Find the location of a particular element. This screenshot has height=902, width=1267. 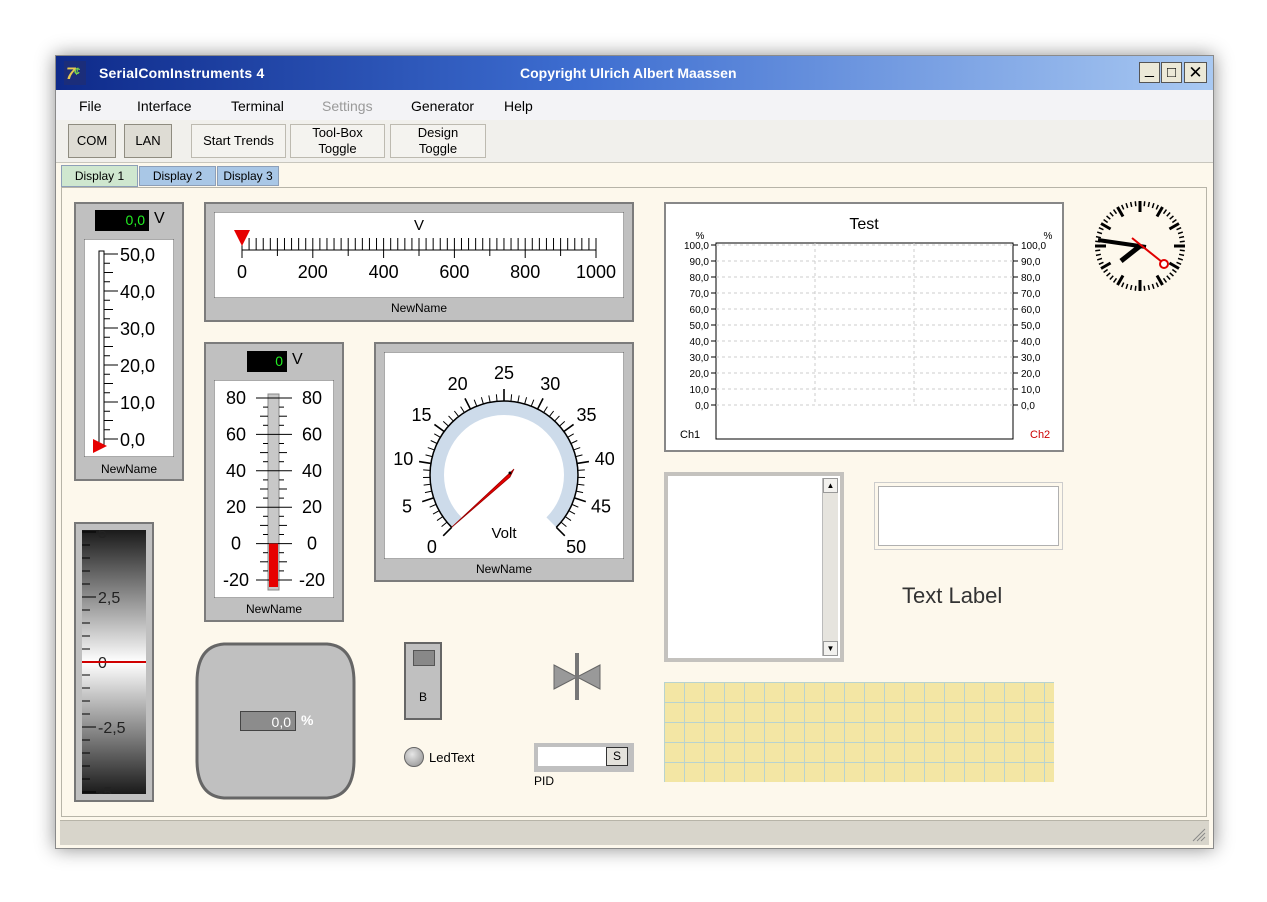

gauge-minor-tick is located at coordinates (496, 398).